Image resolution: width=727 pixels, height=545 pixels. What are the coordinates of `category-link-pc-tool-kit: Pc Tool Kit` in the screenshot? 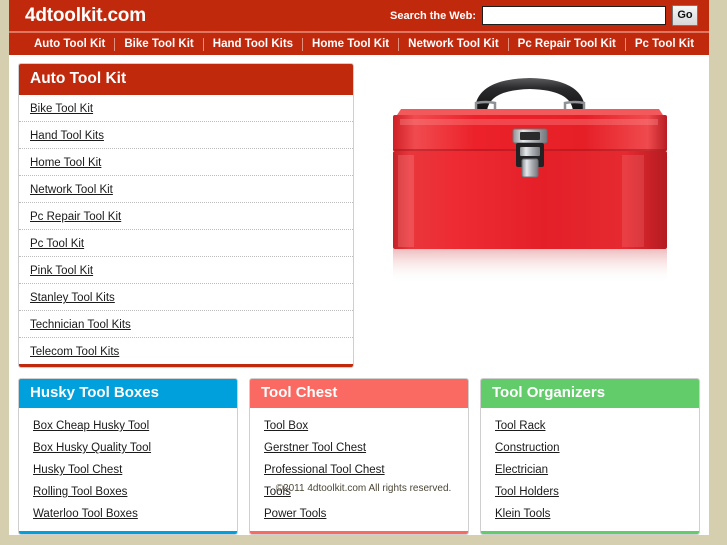 It's located at (57, 244).